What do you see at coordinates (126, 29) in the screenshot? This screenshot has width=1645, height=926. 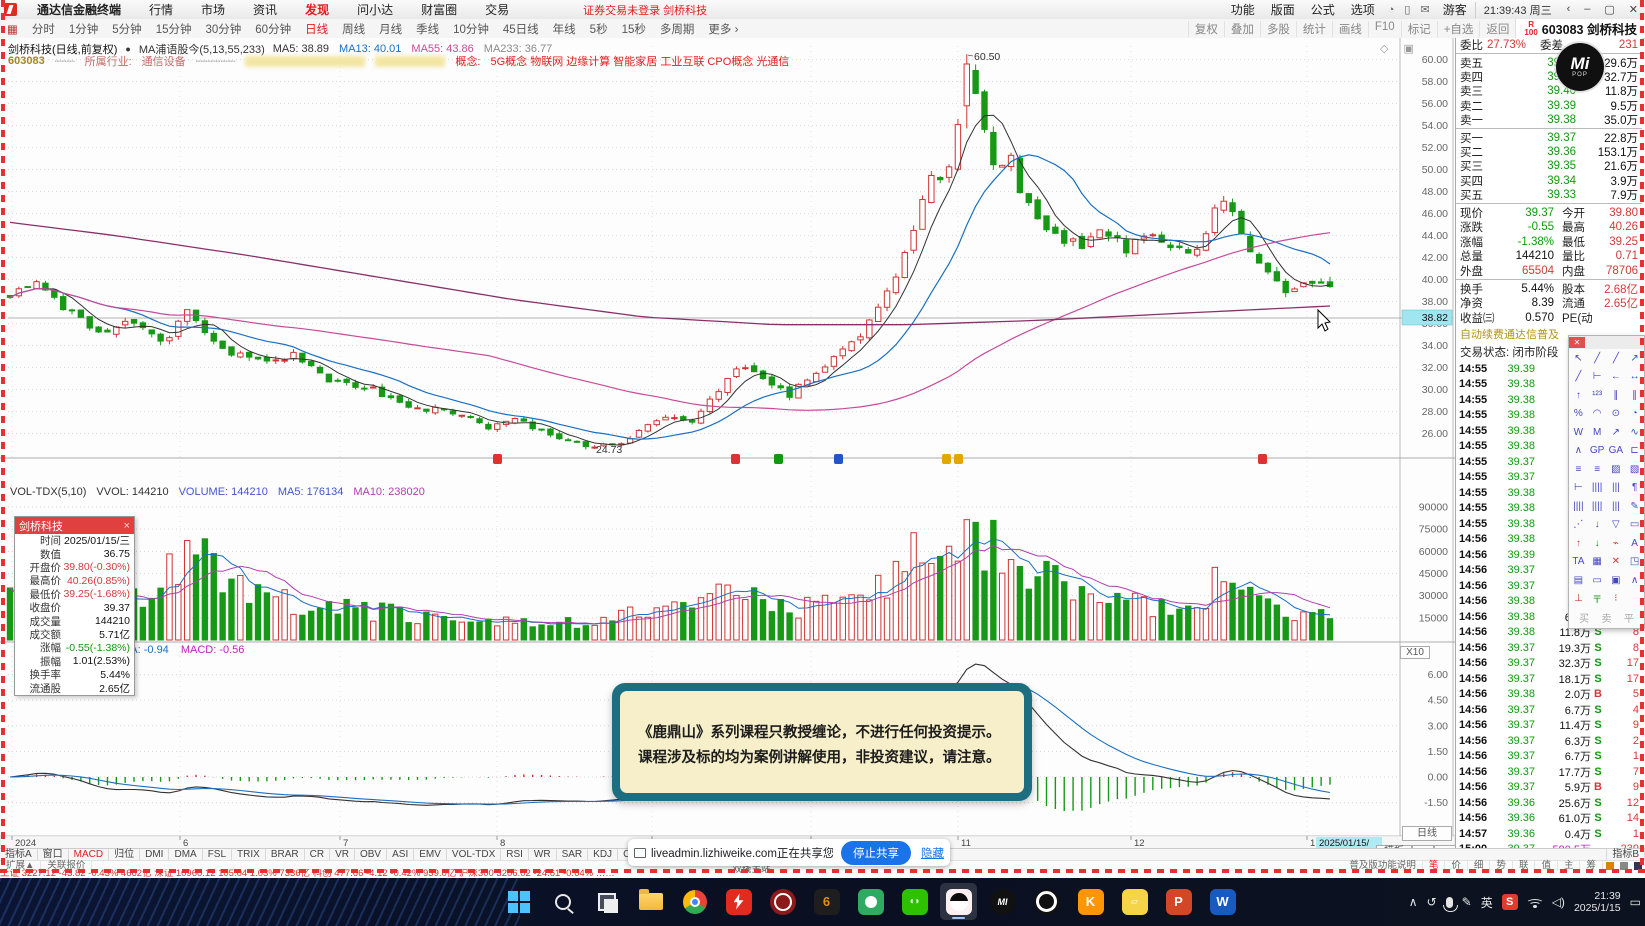 I see `period-5分钟: 5分钟` at bounding box center [126, 29].